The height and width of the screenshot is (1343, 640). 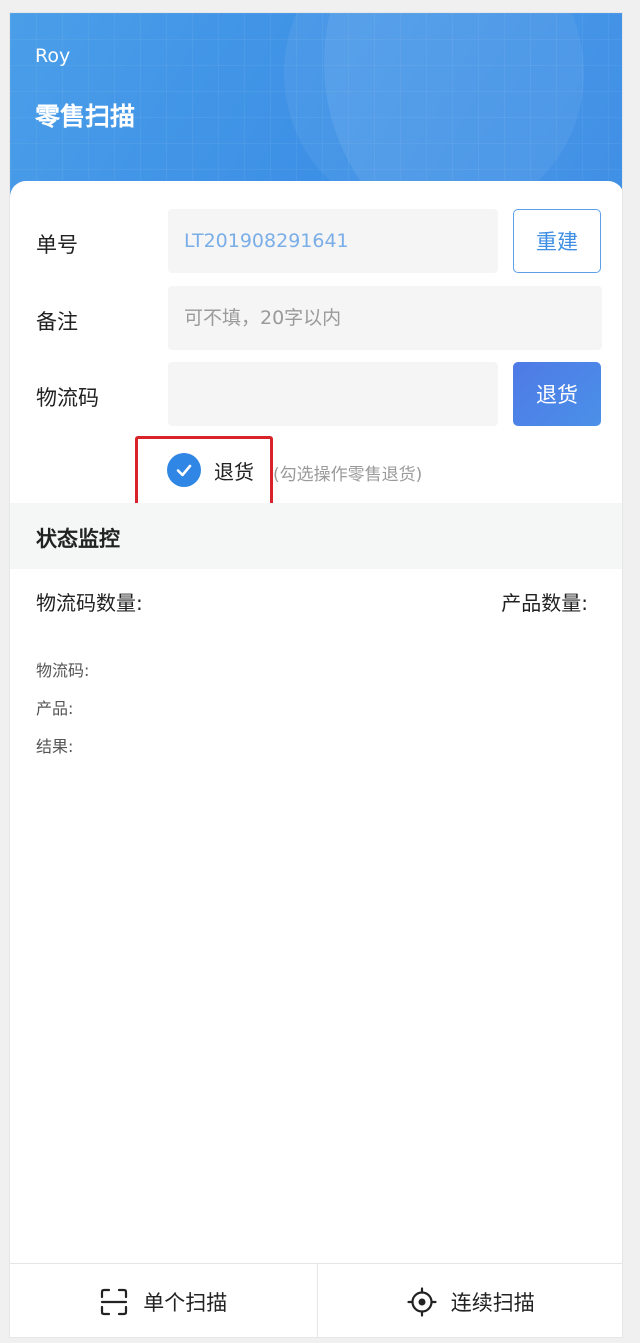 What do you see at coordinates (55, 708) in the screenshot?
I see `monitor-line-product: 产品:` at bounding box center [55, 708].